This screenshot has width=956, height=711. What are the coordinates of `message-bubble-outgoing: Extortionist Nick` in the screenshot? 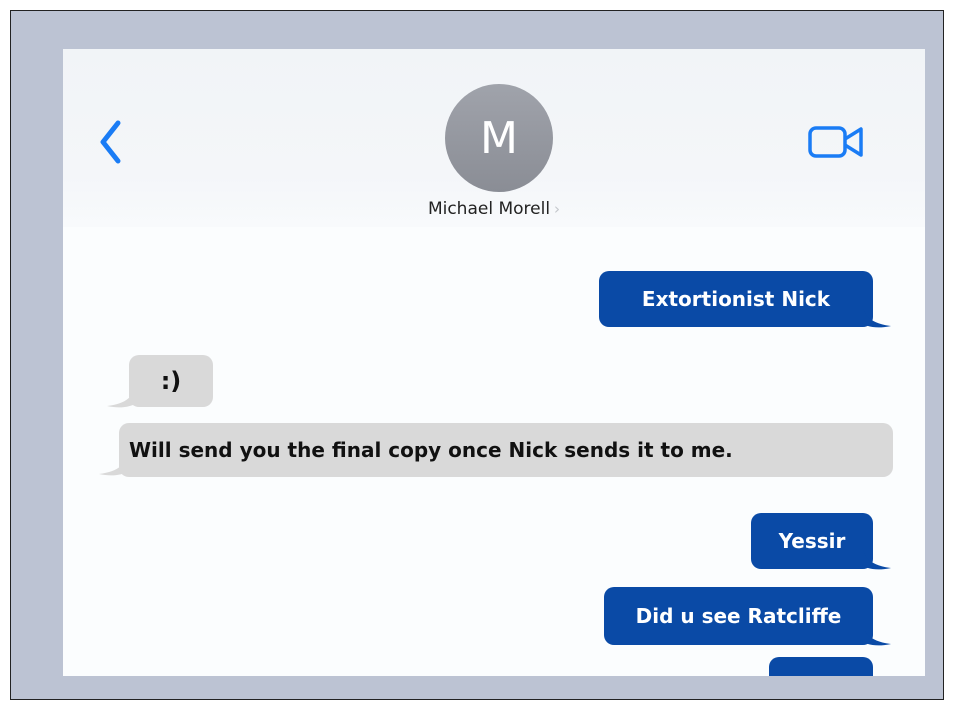 It's located at (736, 299).